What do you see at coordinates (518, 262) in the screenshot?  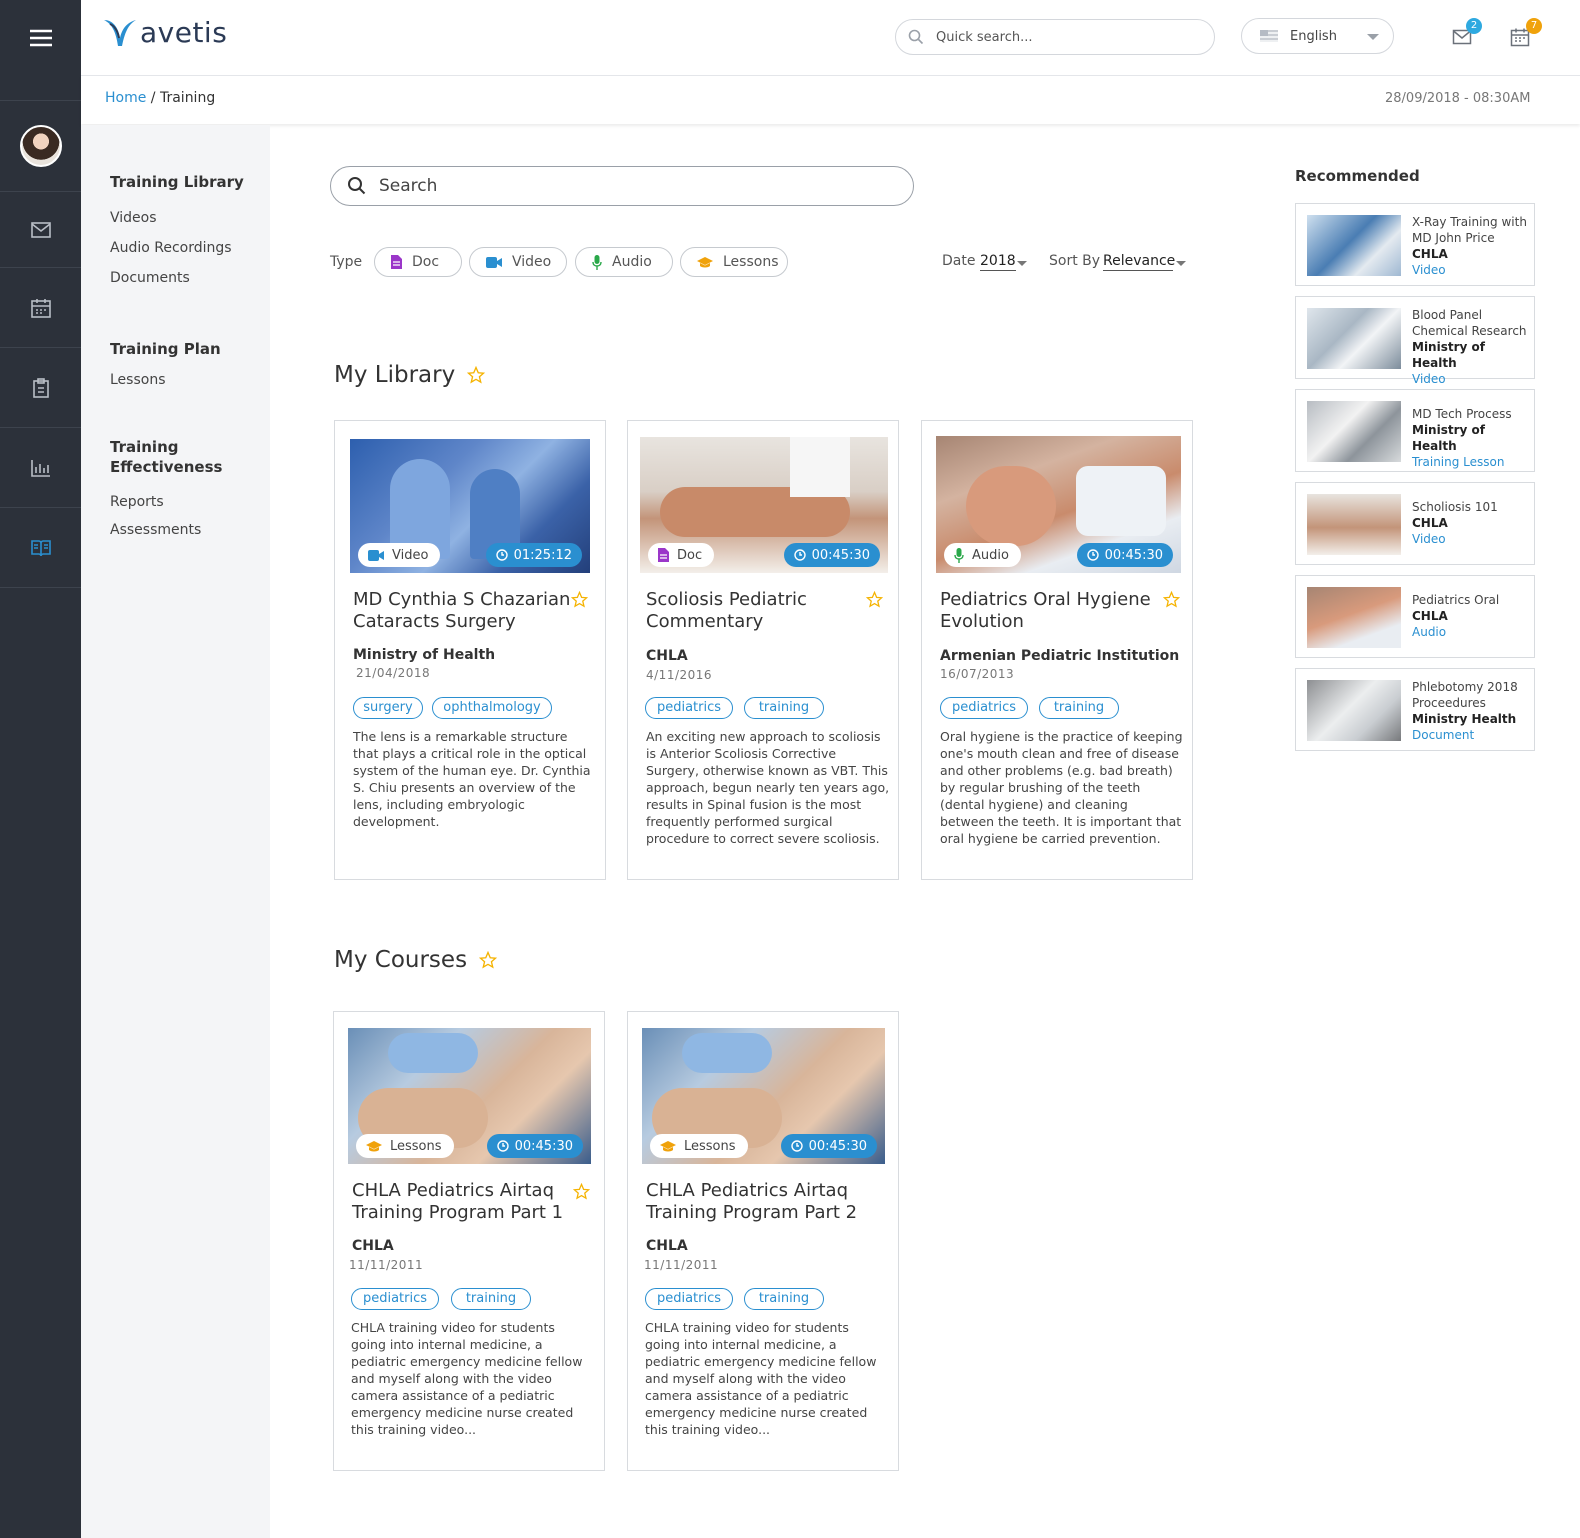 I see `filter-chip-video: Video` at bounding box center [518, 262].